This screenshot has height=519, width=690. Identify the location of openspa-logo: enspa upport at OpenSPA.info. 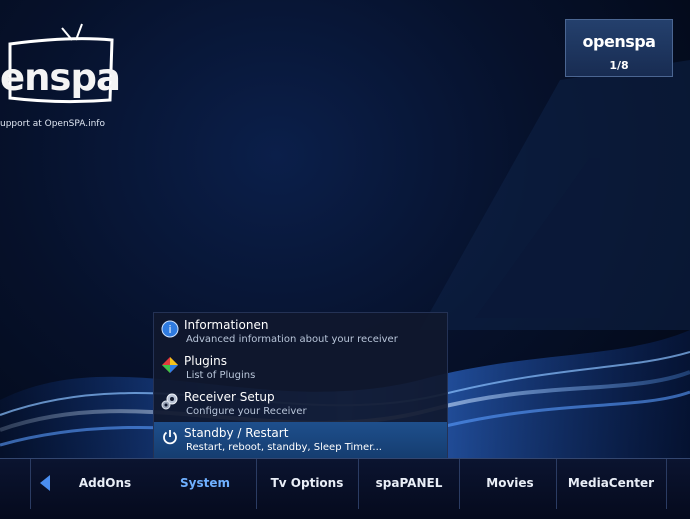
(70, 70).